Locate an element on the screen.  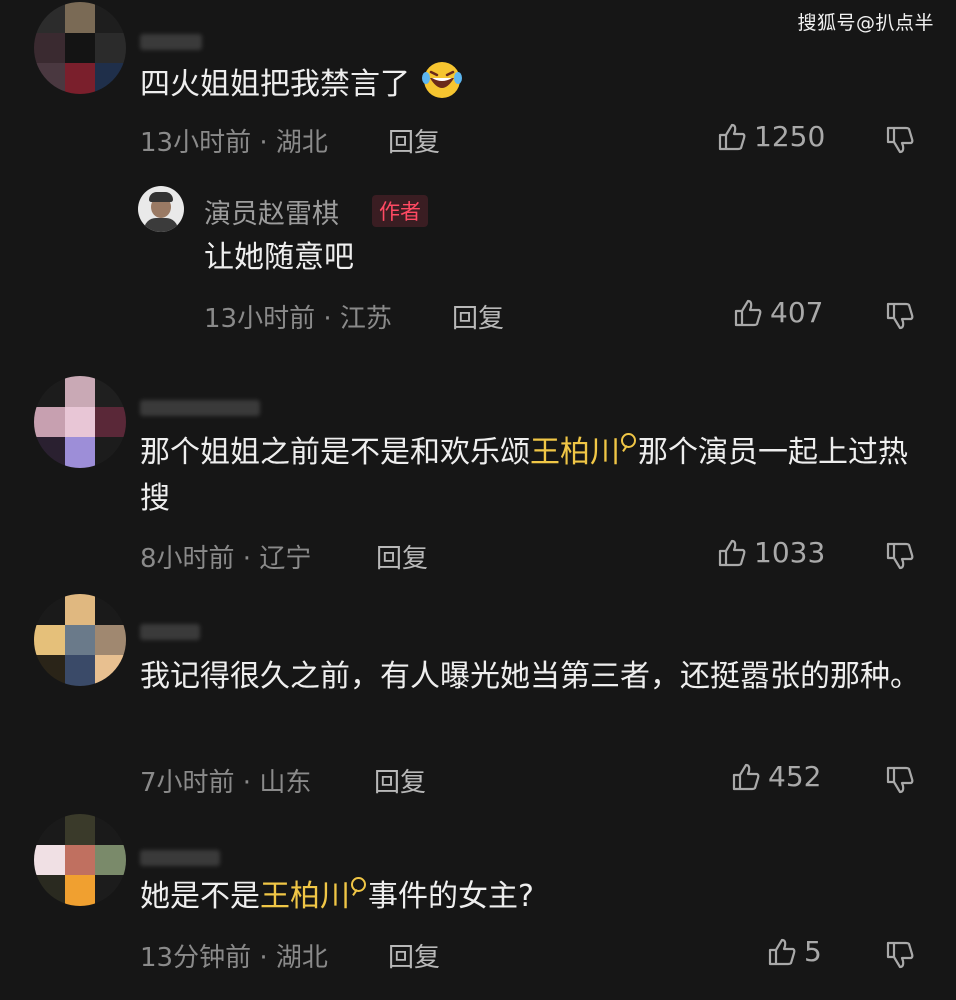
like-button: 1250 is located at coordinates (770, 136).